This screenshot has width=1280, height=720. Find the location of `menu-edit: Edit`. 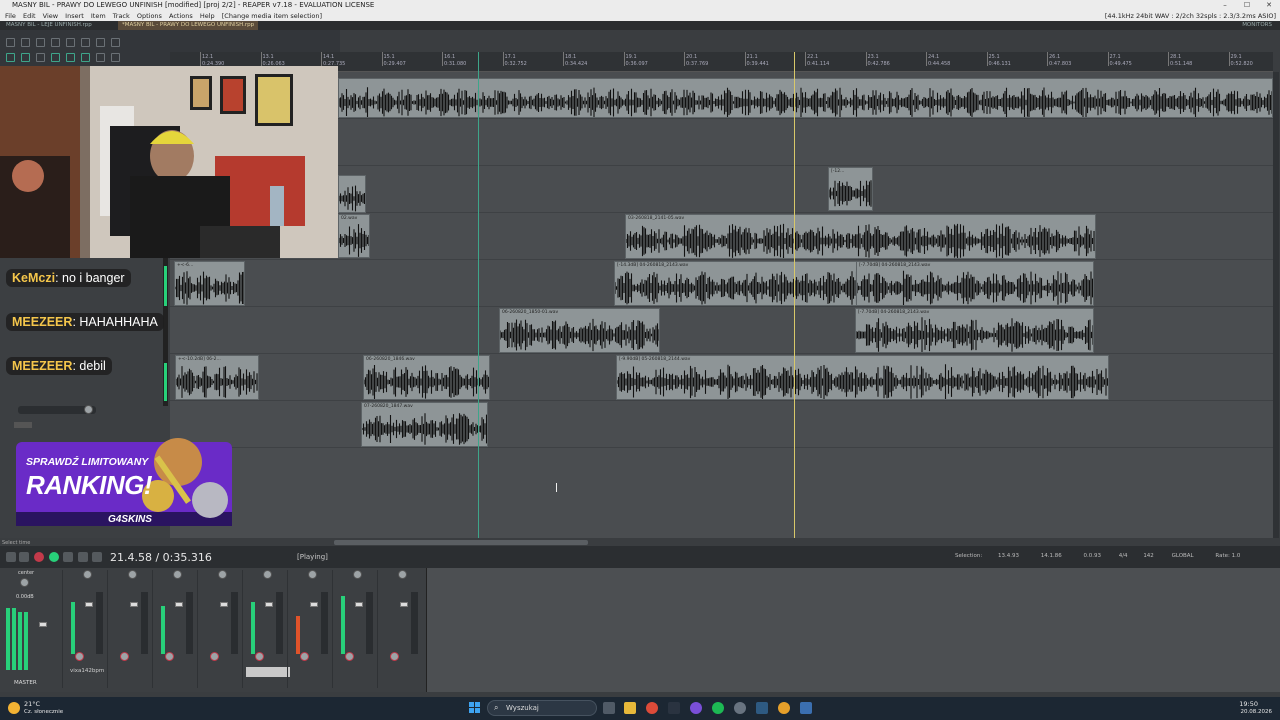

menu-edit: Edit is located at coordinates (29, 16).